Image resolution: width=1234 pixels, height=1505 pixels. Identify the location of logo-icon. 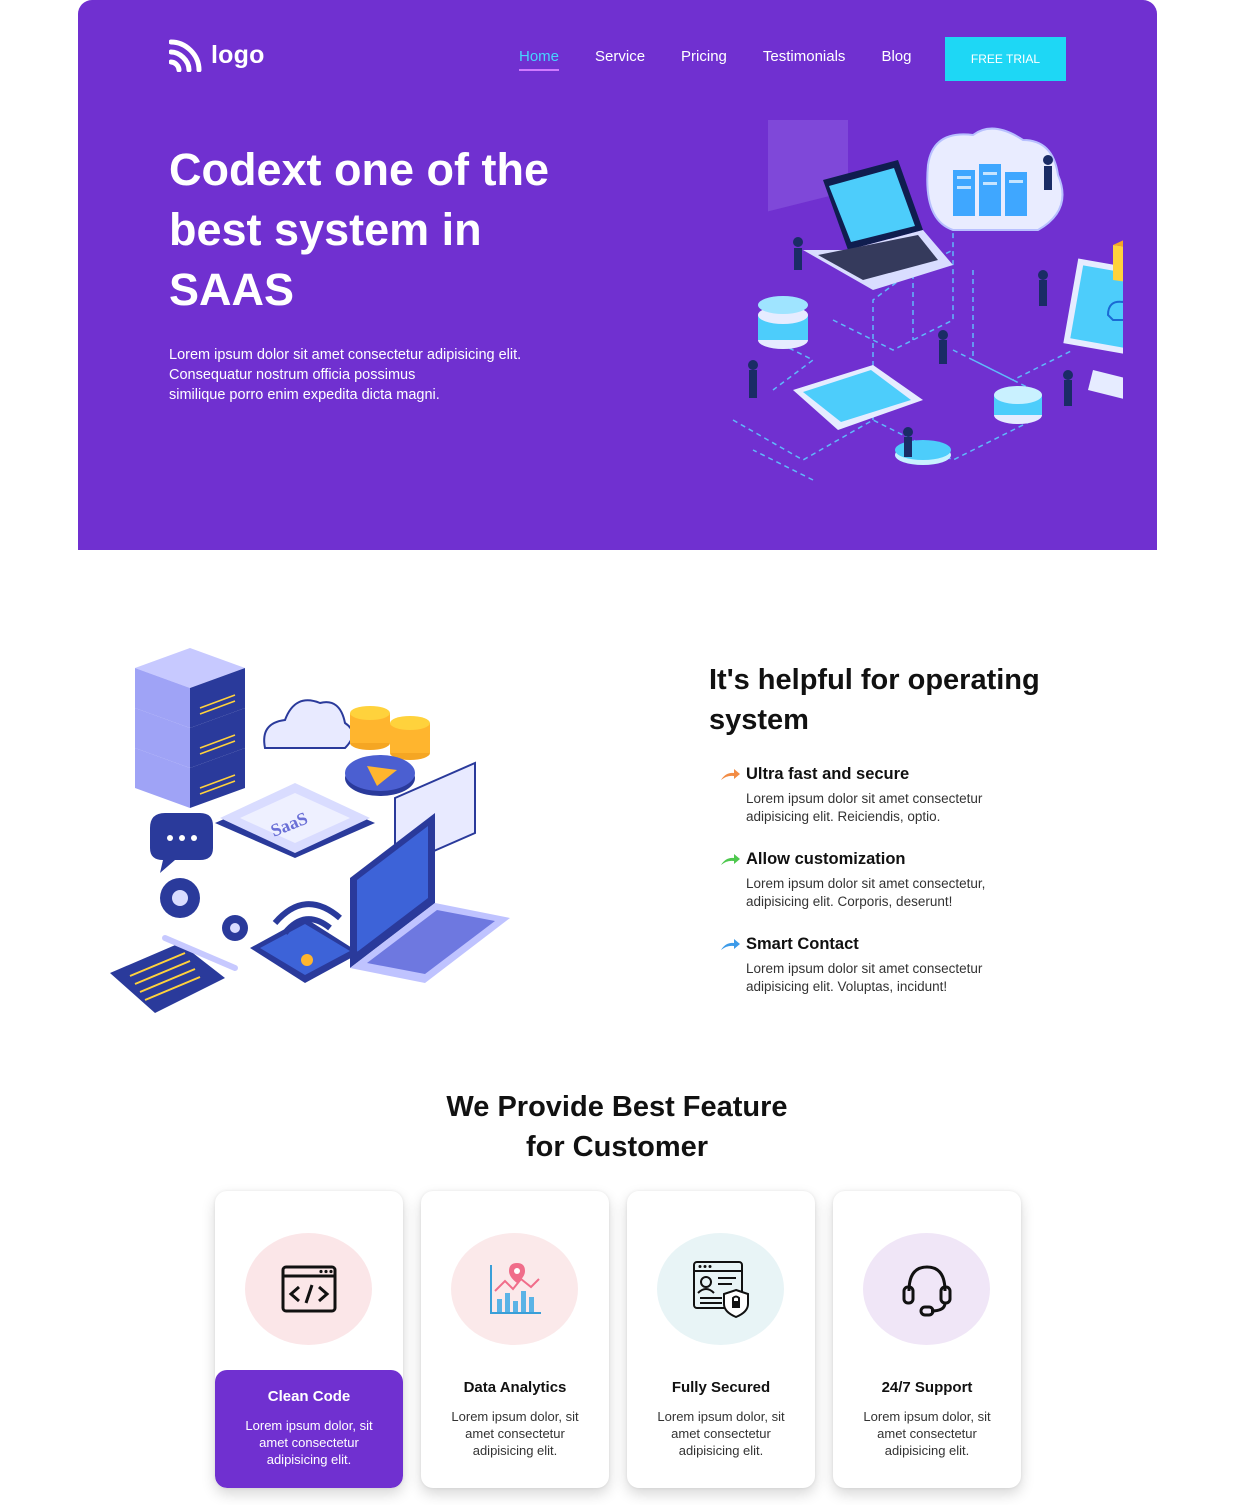
(185, 55).